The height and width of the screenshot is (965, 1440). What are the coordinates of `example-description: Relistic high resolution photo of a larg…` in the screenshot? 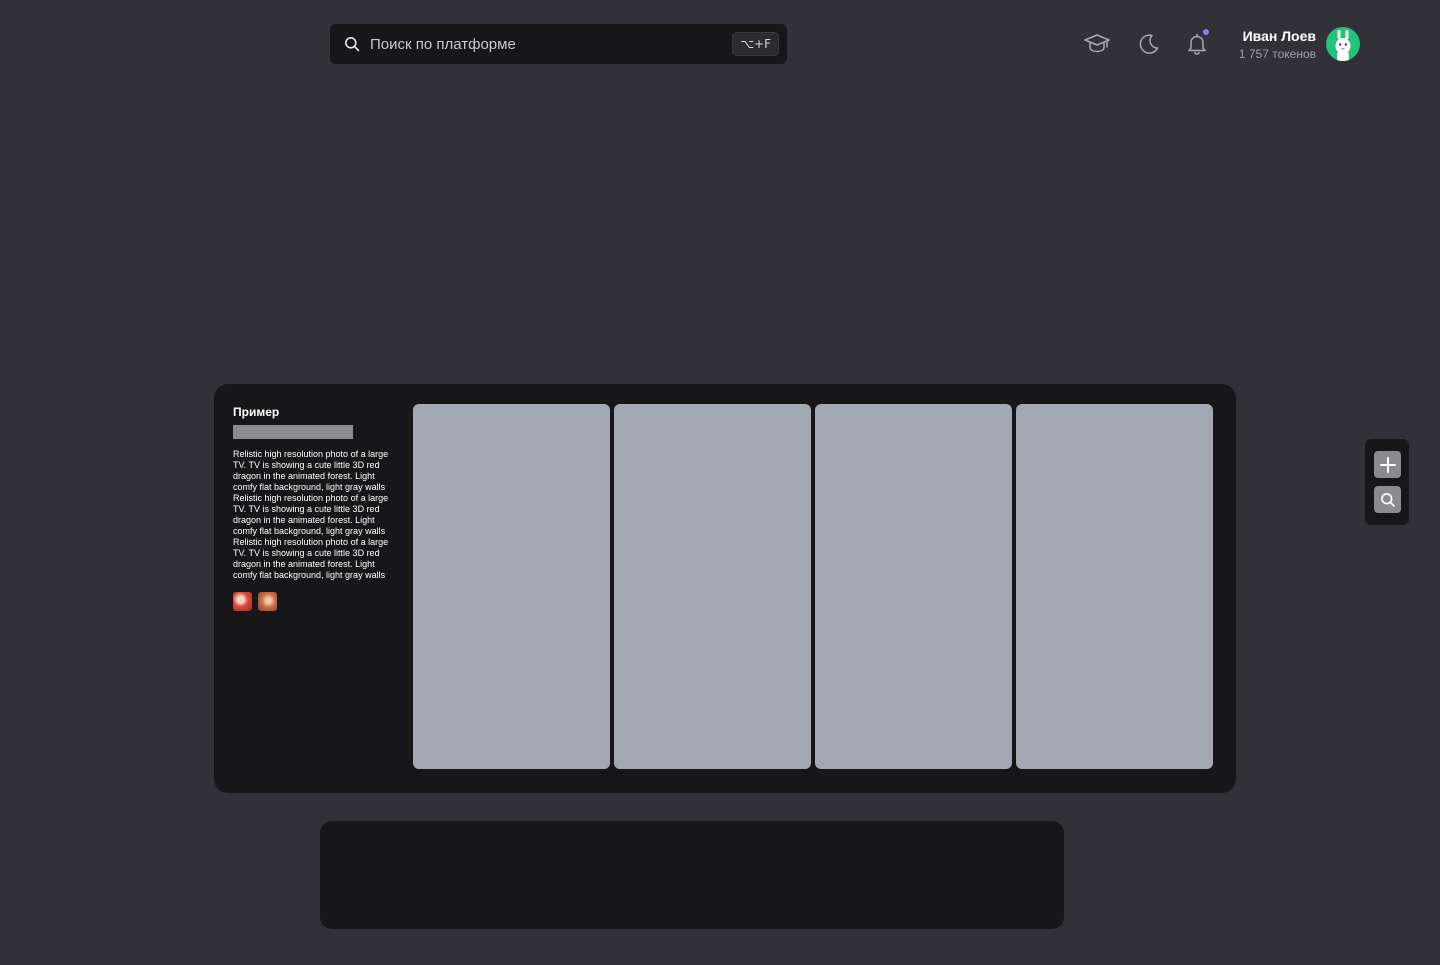 It's located at (311, 514).